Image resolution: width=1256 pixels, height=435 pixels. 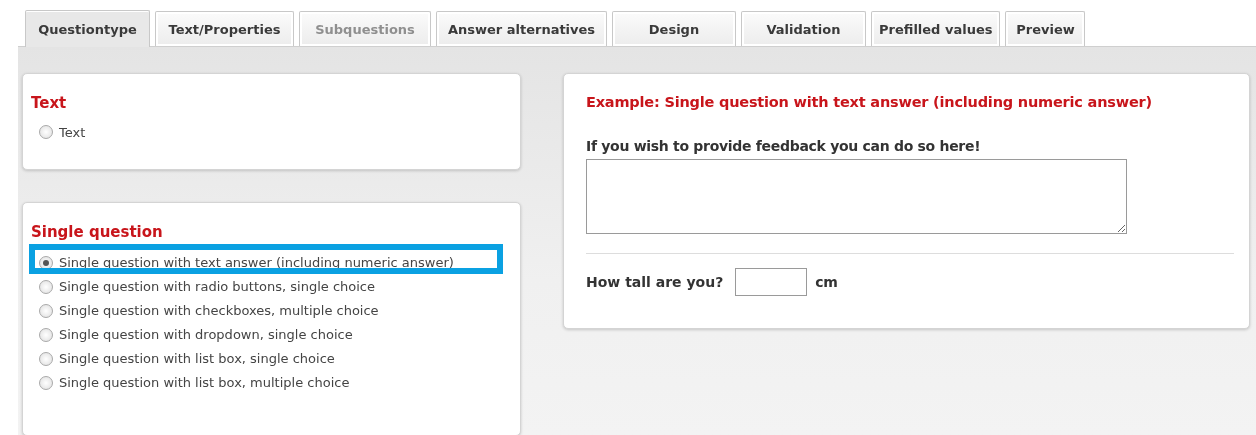 What do you see at coordinates (256, 263) in the screenshot?
I see `option-label: Single question with text answer (including numeric answer)` at bounding box center [256, 263].